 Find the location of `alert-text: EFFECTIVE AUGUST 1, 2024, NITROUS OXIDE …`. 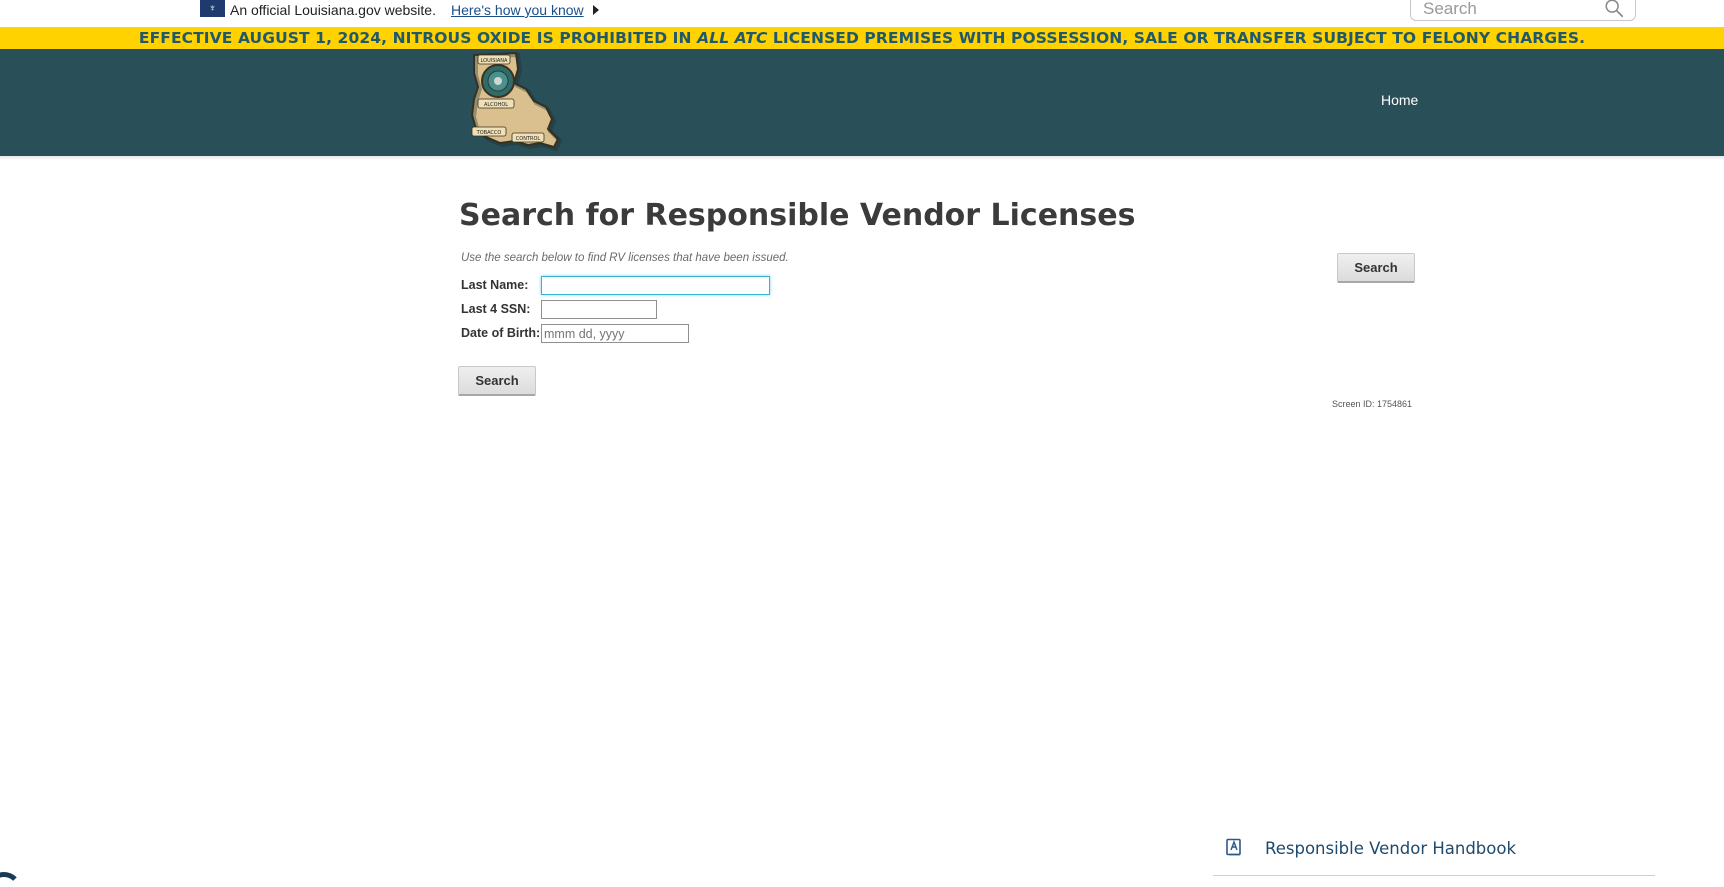

alert-text: EFFECTIVE AUGUST 1, 2024, NITROUS OXIDE … is located at coordinates (862, 38).